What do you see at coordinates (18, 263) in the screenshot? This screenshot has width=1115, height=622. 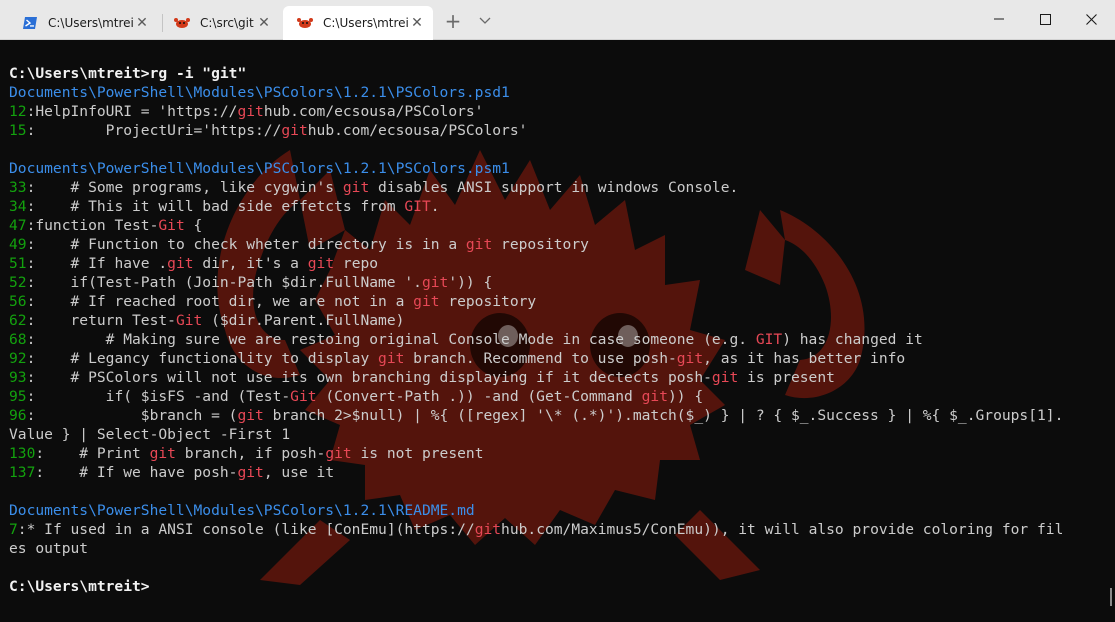 I see `line-number: 51` at bounding box center [18, 263].